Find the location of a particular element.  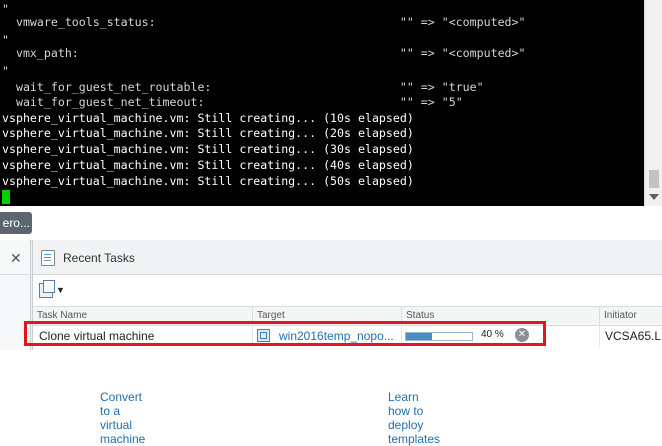

terminal-line: vmx_path: "" => "<computed>" is located at coordinates (264, 53).